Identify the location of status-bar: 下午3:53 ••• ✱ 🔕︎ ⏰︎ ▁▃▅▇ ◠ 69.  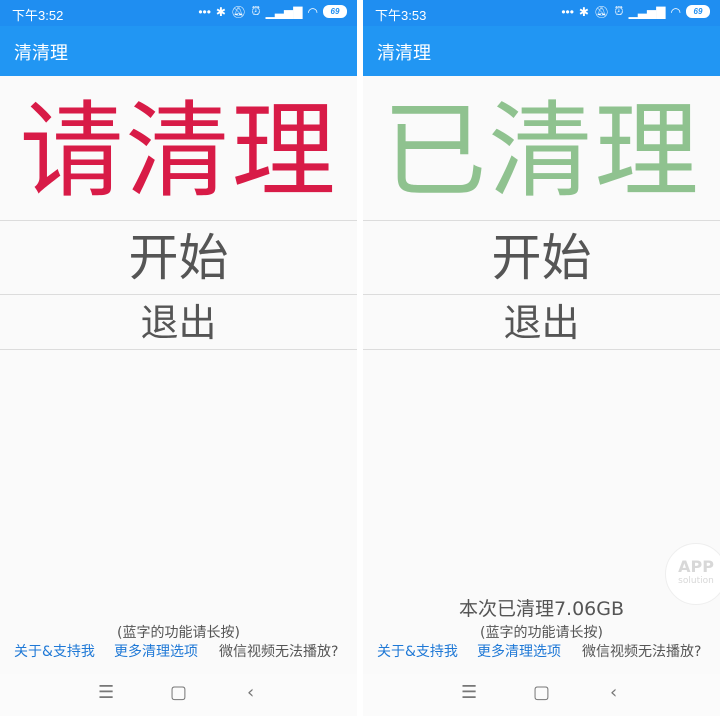
(541, 13).